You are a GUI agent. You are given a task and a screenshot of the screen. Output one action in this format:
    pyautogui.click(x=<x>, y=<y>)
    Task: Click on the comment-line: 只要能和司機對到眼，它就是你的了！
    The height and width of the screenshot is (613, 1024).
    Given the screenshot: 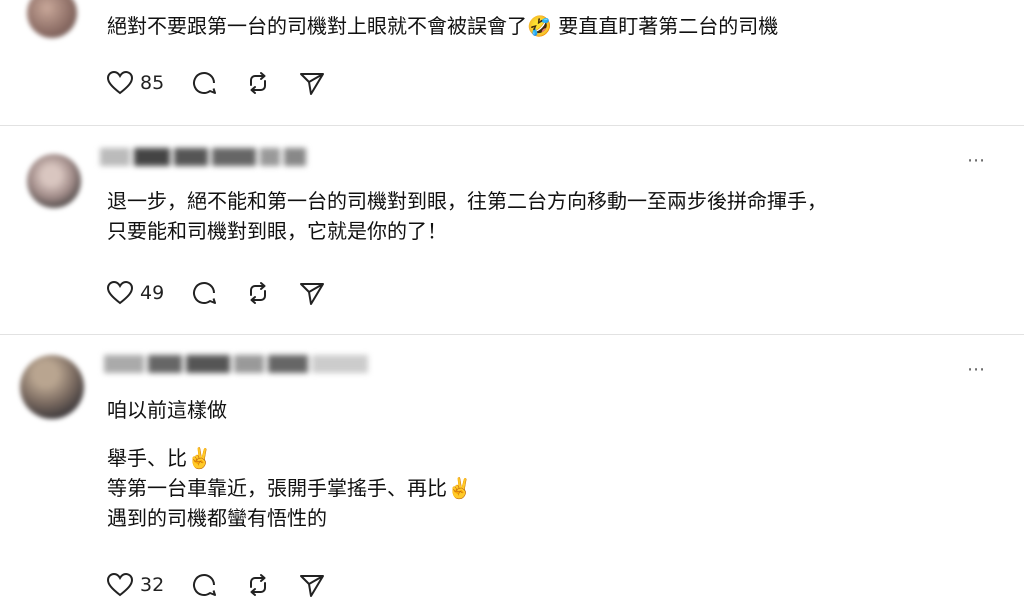 What is the action you would take?
    pyautogui.click(x=277, y=231)
    